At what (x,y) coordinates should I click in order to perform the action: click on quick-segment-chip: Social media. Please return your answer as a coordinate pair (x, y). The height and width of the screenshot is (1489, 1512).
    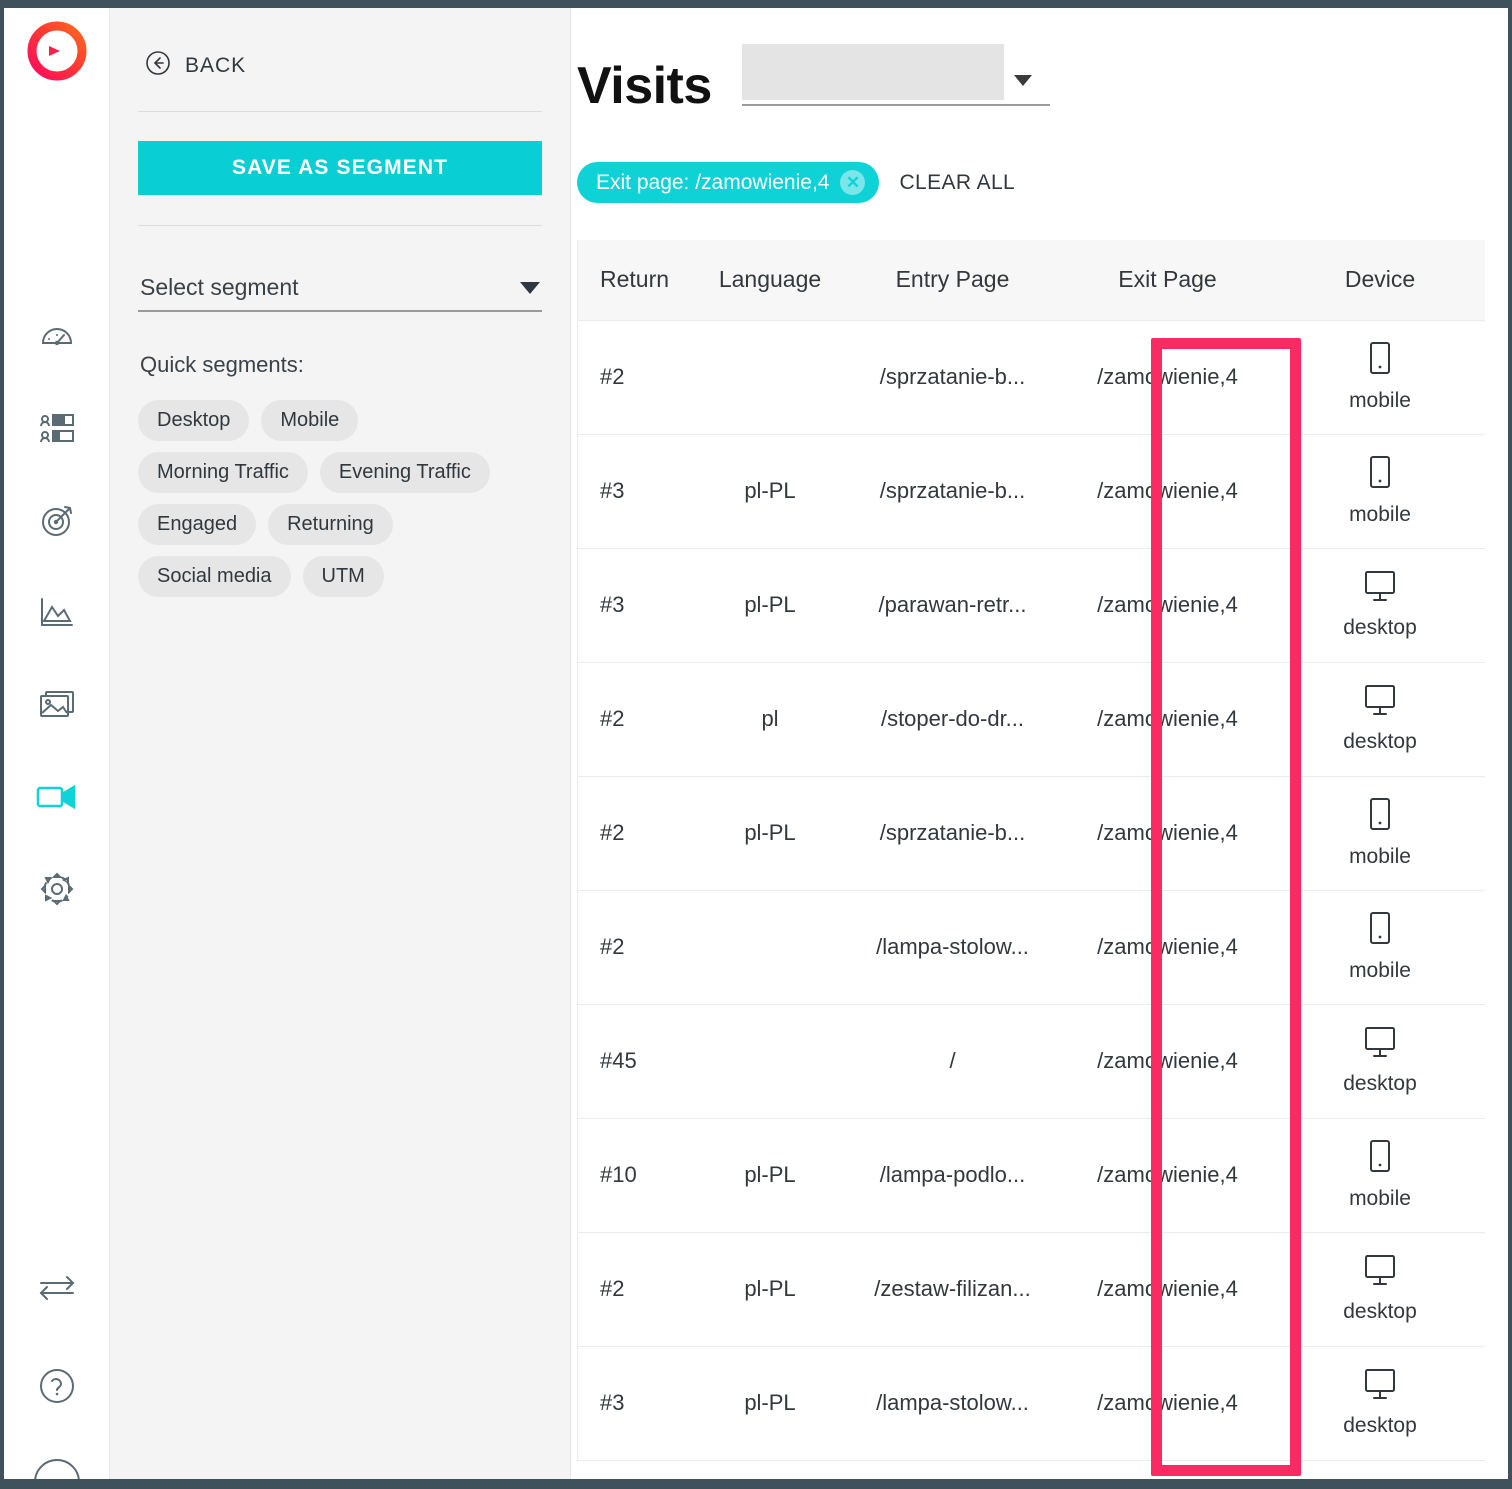
    Looking at the image, I should click on (214, 576).